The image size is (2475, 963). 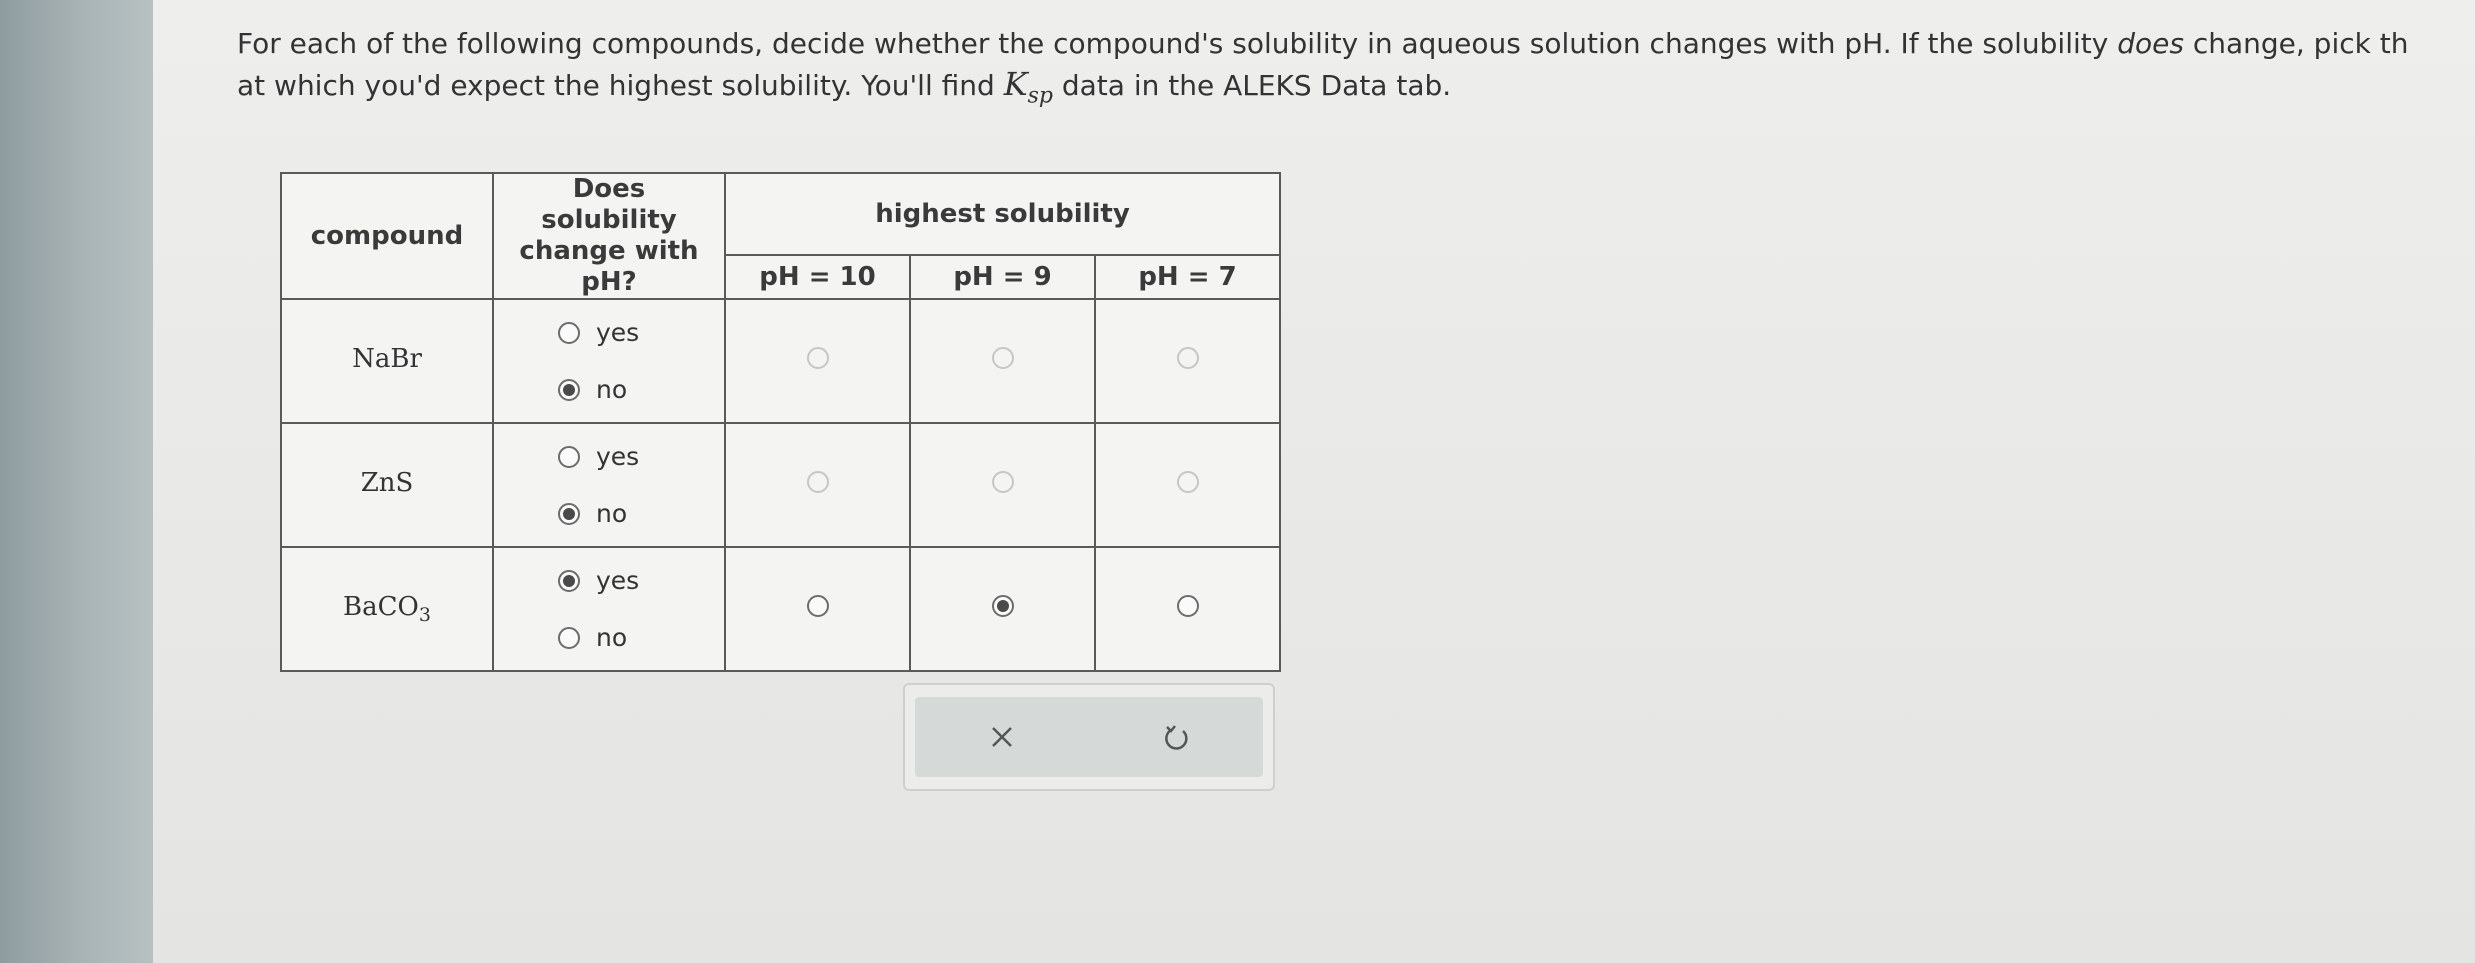 I want to click on instructions-emphasis: does, so click(x=2150, y=43).